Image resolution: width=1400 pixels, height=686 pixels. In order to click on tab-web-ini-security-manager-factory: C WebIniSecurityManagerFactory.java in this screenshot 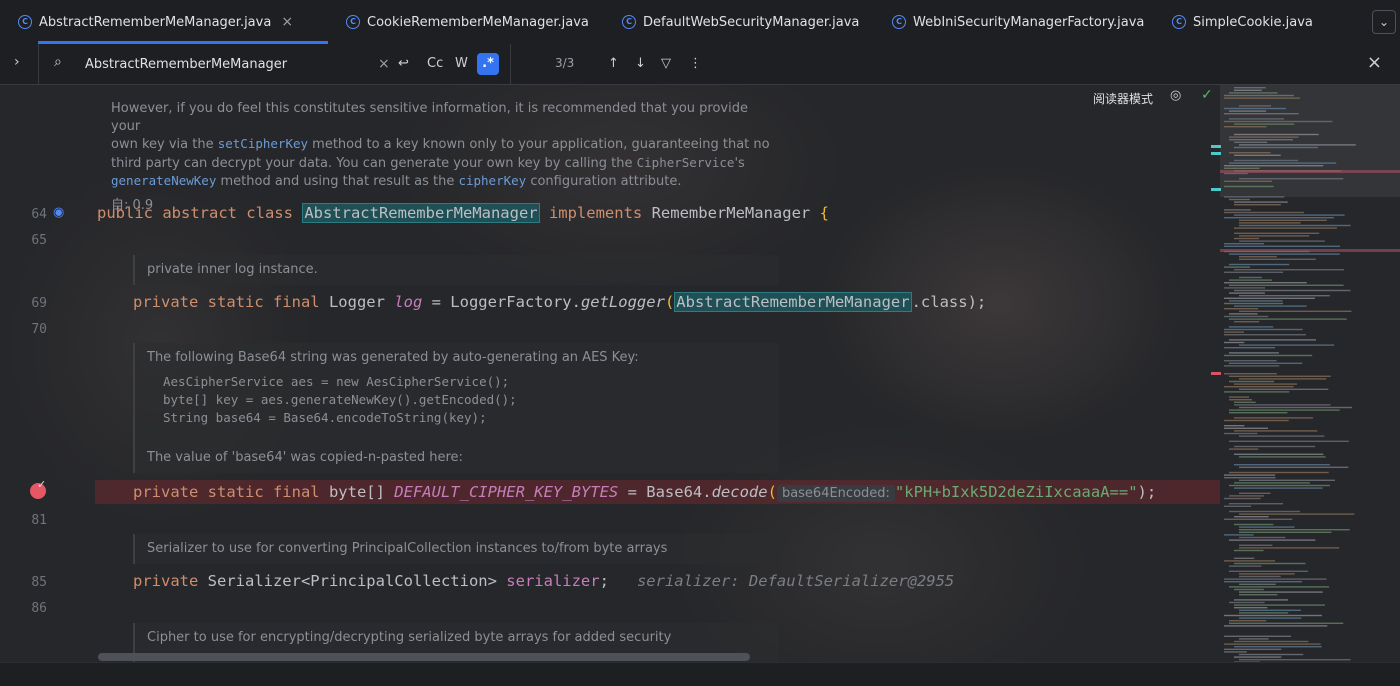, I will do `click(1014, 22)`.